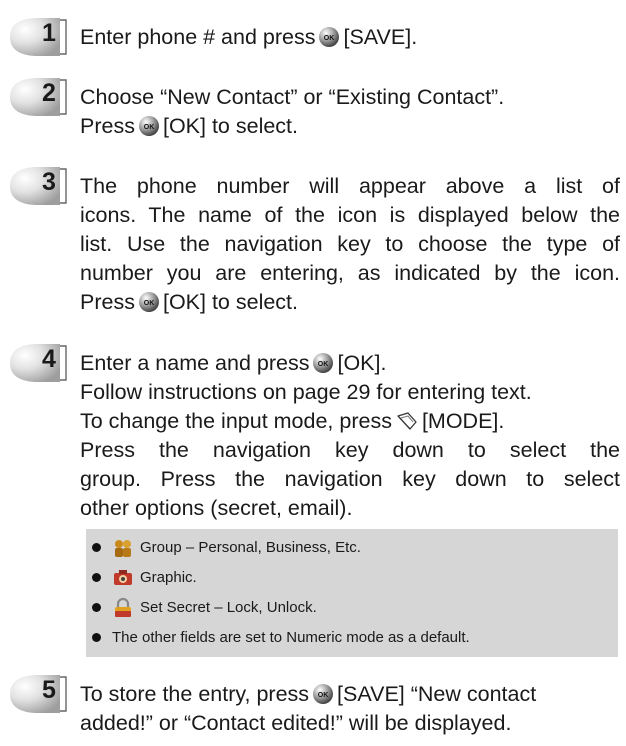 This screenshot has width=626, height=746. Describe the element at coordinates (40, 186) in the screenshot. I see `step-number-badge-icon: 3` at that location.